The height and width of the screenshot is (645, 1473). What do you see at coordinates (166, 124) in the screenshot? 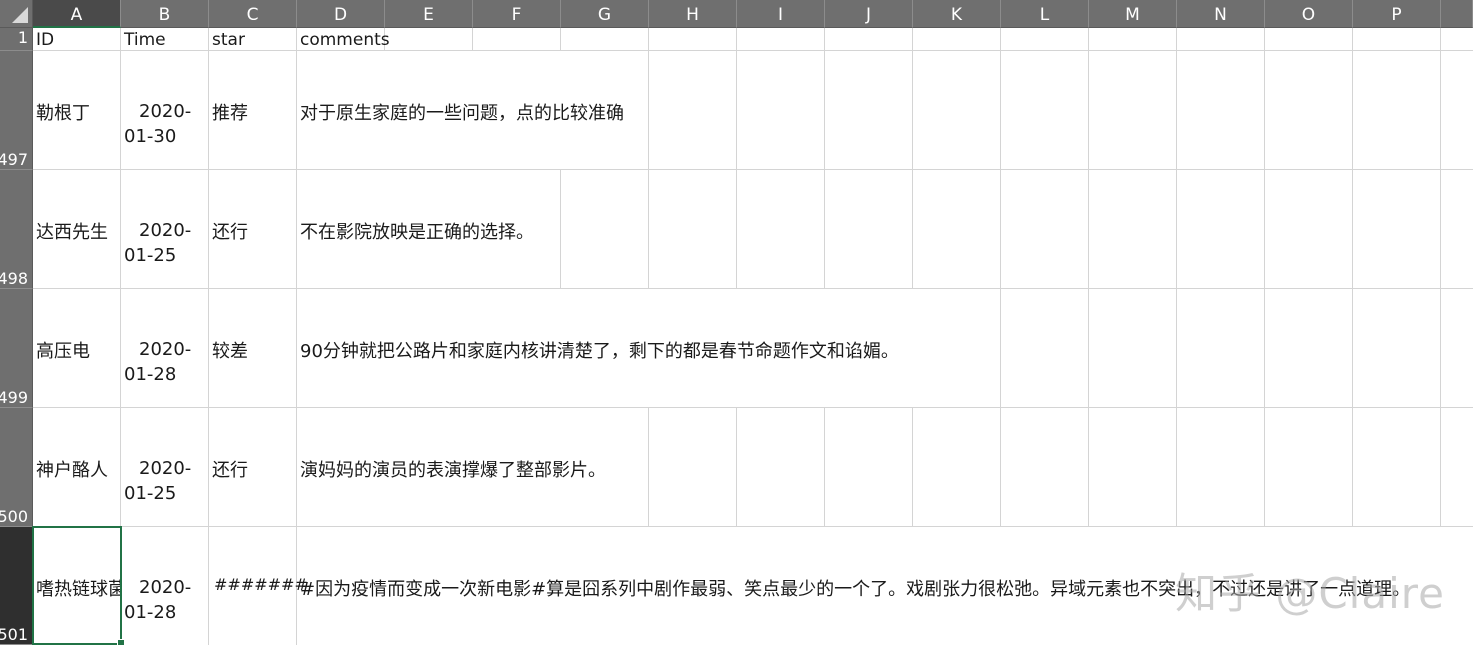
I see `cell-time: 2020- 01-30` at bounding box center [166, 124].